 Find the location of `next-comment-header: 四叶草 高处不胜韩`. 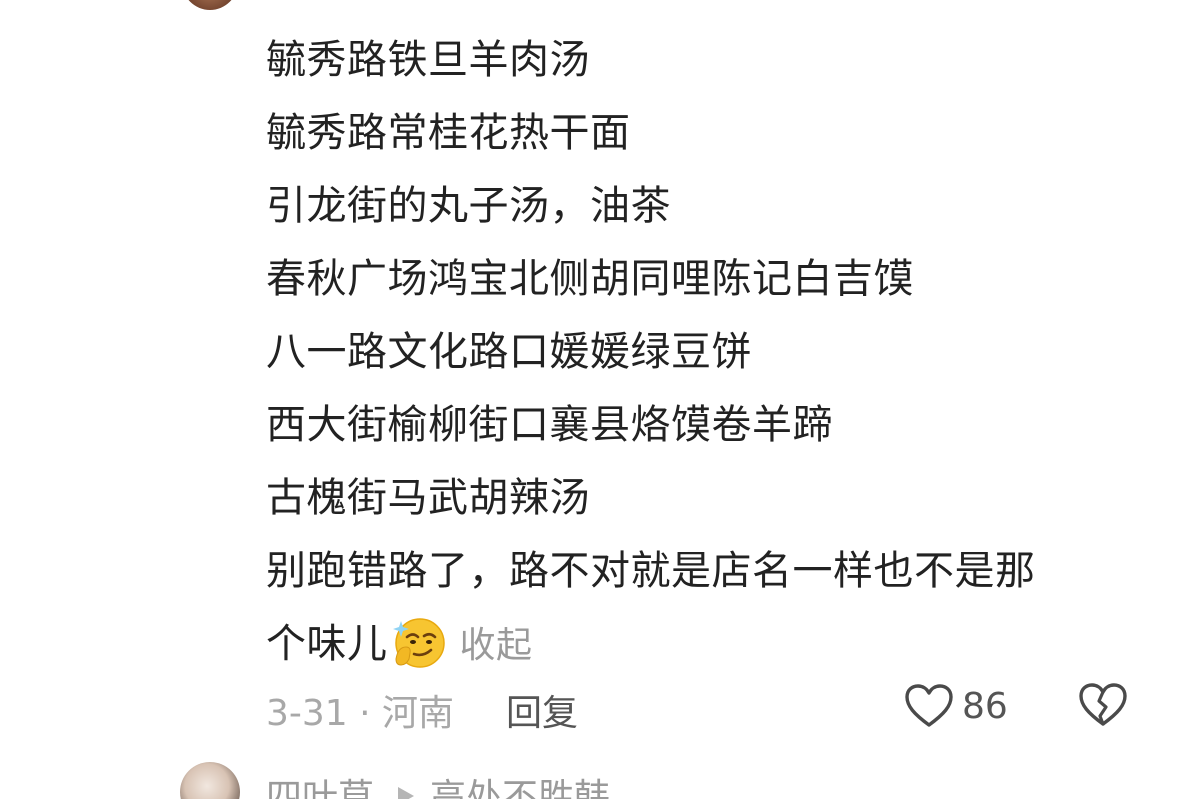

next-comment-header: 四叶草 高处不胜韩 is located at coordinates (438, 783).